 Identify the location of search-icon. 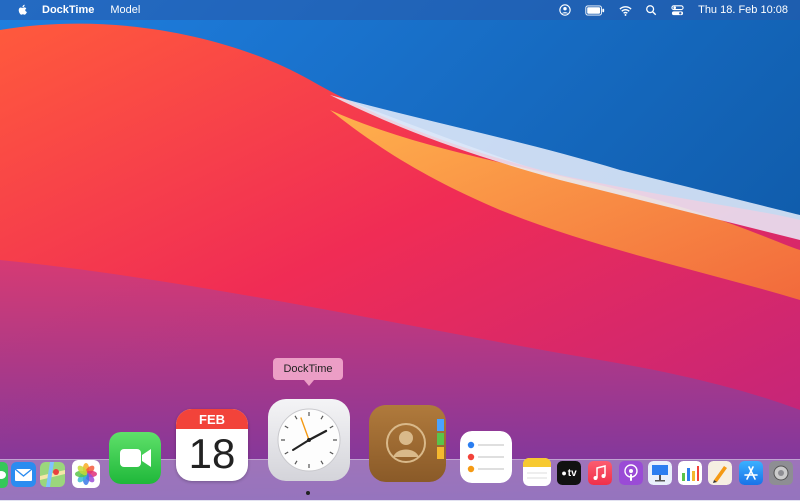
(651, 10).